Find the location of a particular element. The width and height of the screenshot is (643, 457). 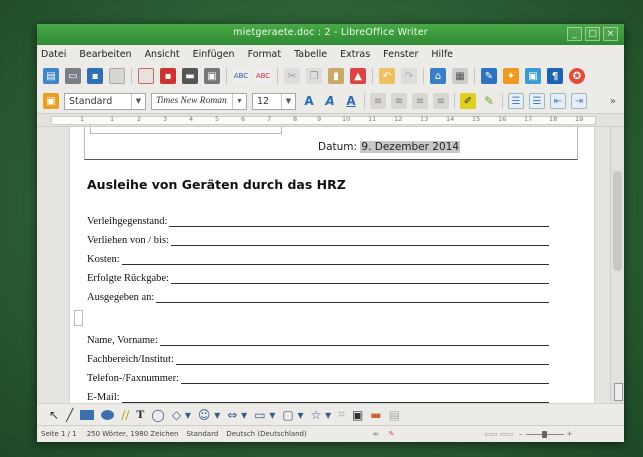

points-icon: ⌗ is located at coordinates (341, 414).